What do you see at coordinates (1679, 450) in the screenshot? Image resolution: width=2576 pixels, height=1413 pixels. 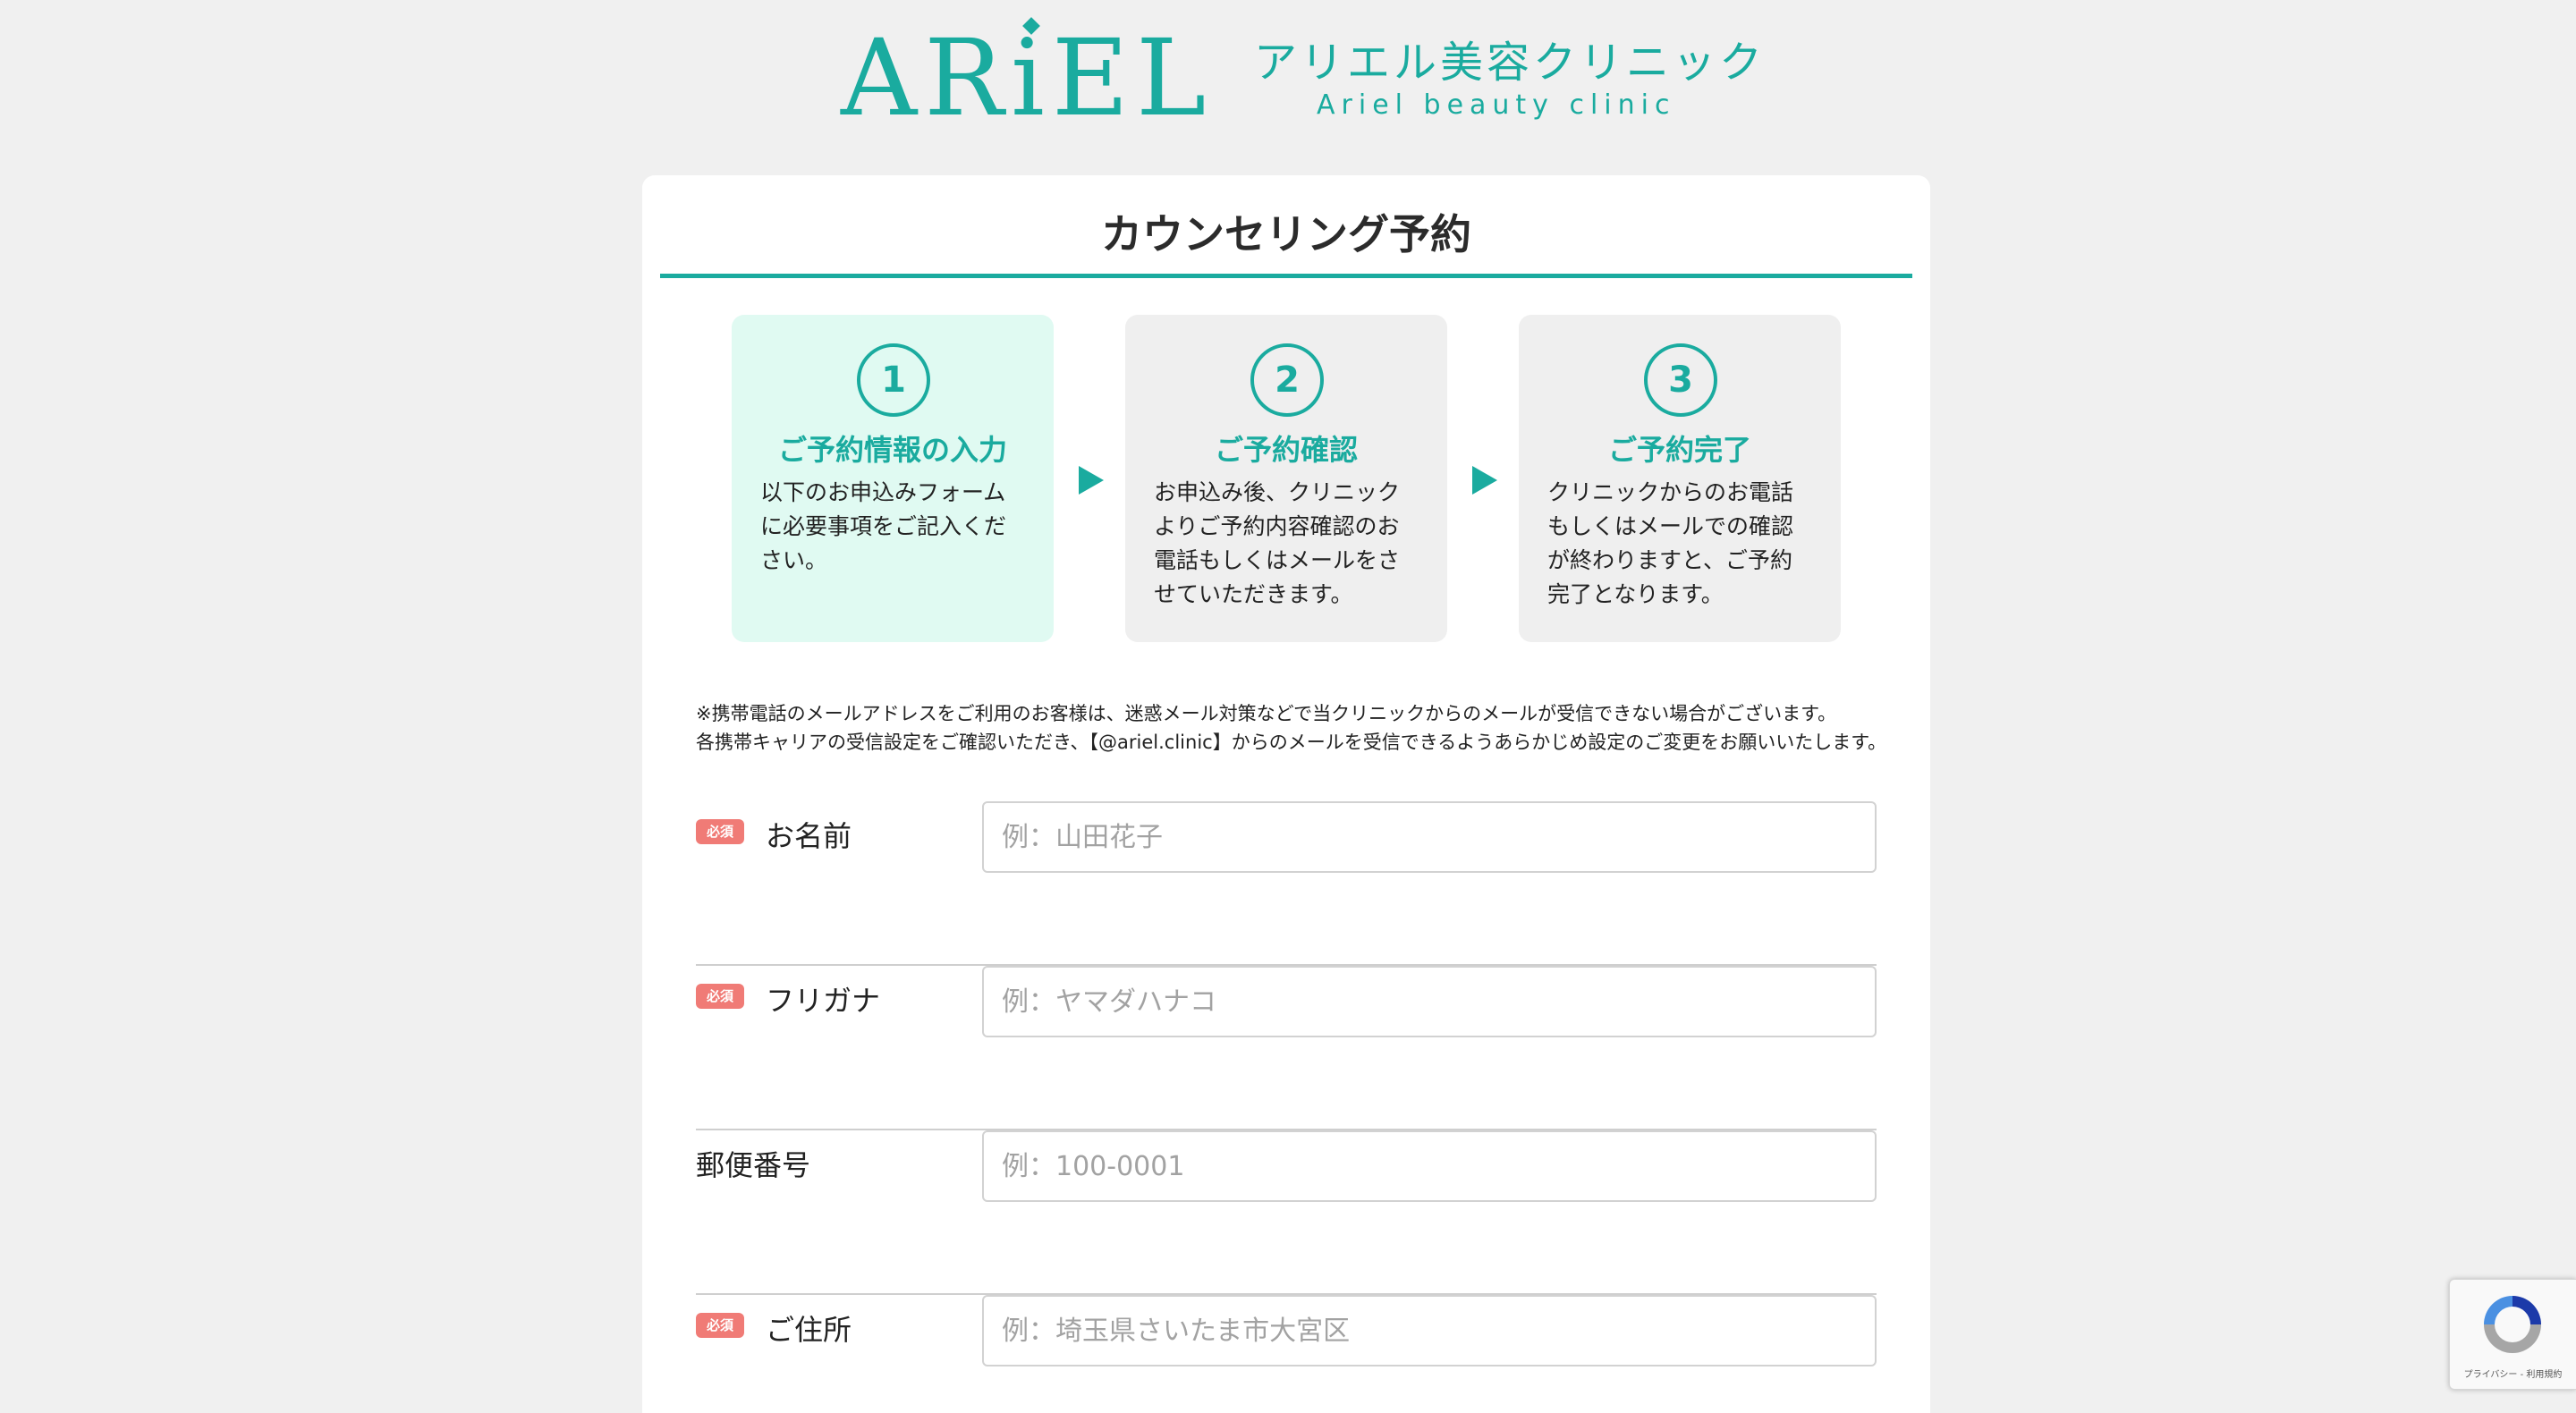 I see `step-title: ご予約完了` at bounding box center [1679, 450].